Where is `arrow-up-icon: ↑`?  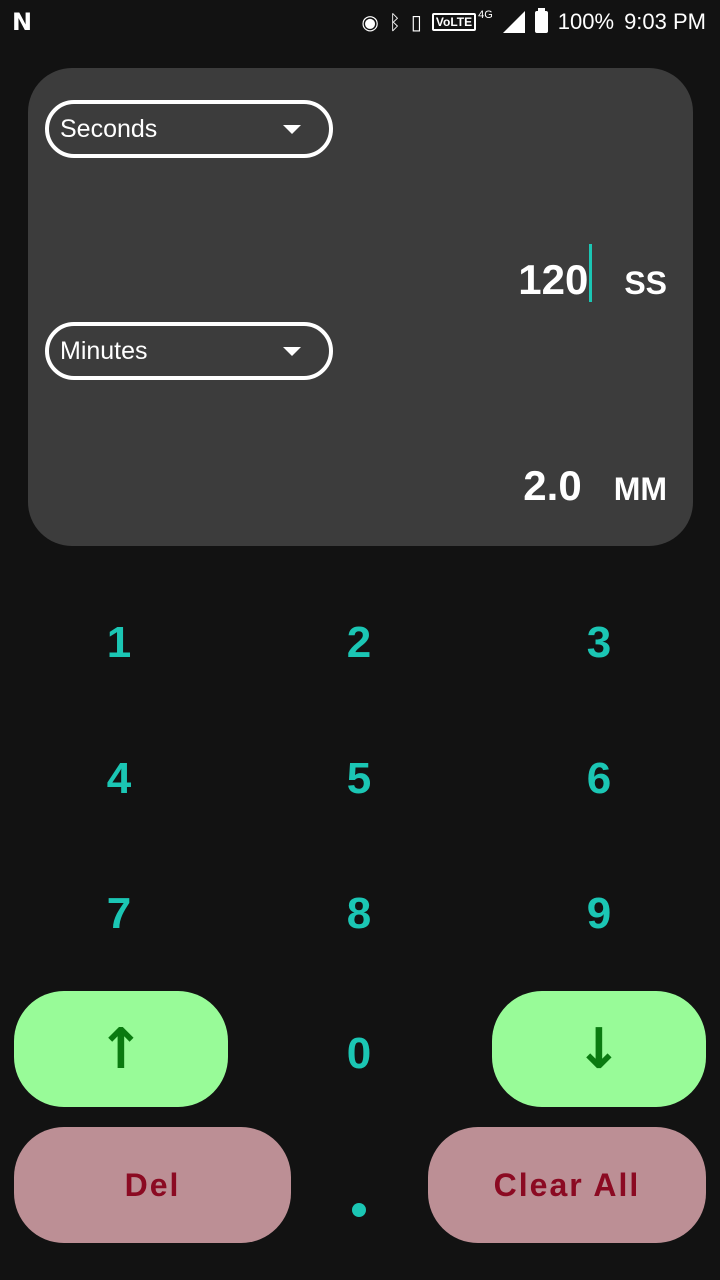
arrow-up-icon: ↑ is located at coordinates (121, 1049).